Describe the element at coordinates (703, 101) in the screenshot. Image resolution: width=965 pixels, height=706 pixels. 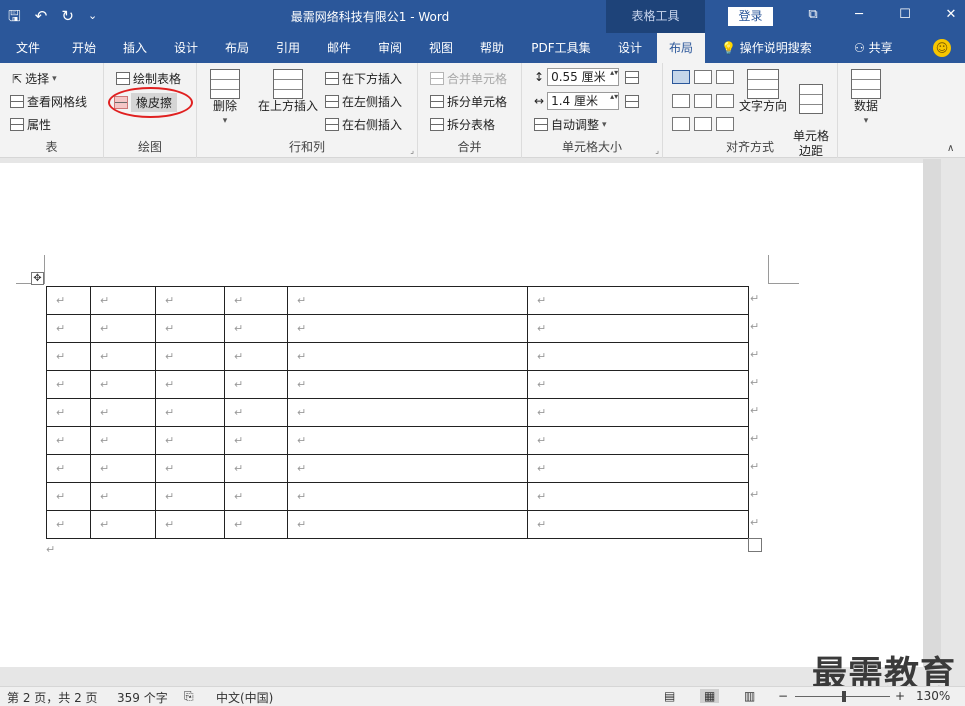
I see `align-middle-center-icon` at that location.